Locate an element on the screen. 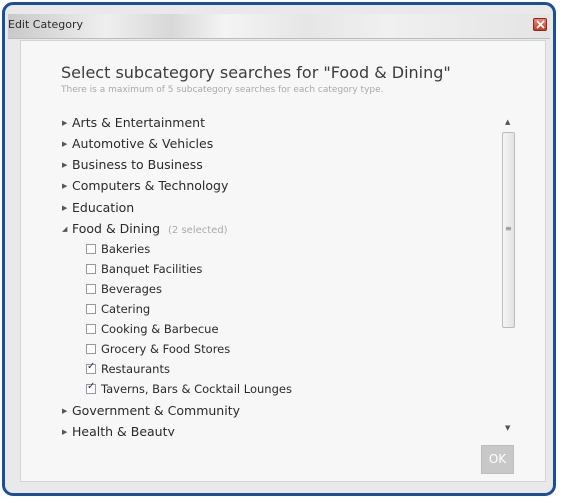 The height and width of the screenshot is (503, 564). subcategory-item: Cooking & Barbecue is located at coordinates (152, 331).